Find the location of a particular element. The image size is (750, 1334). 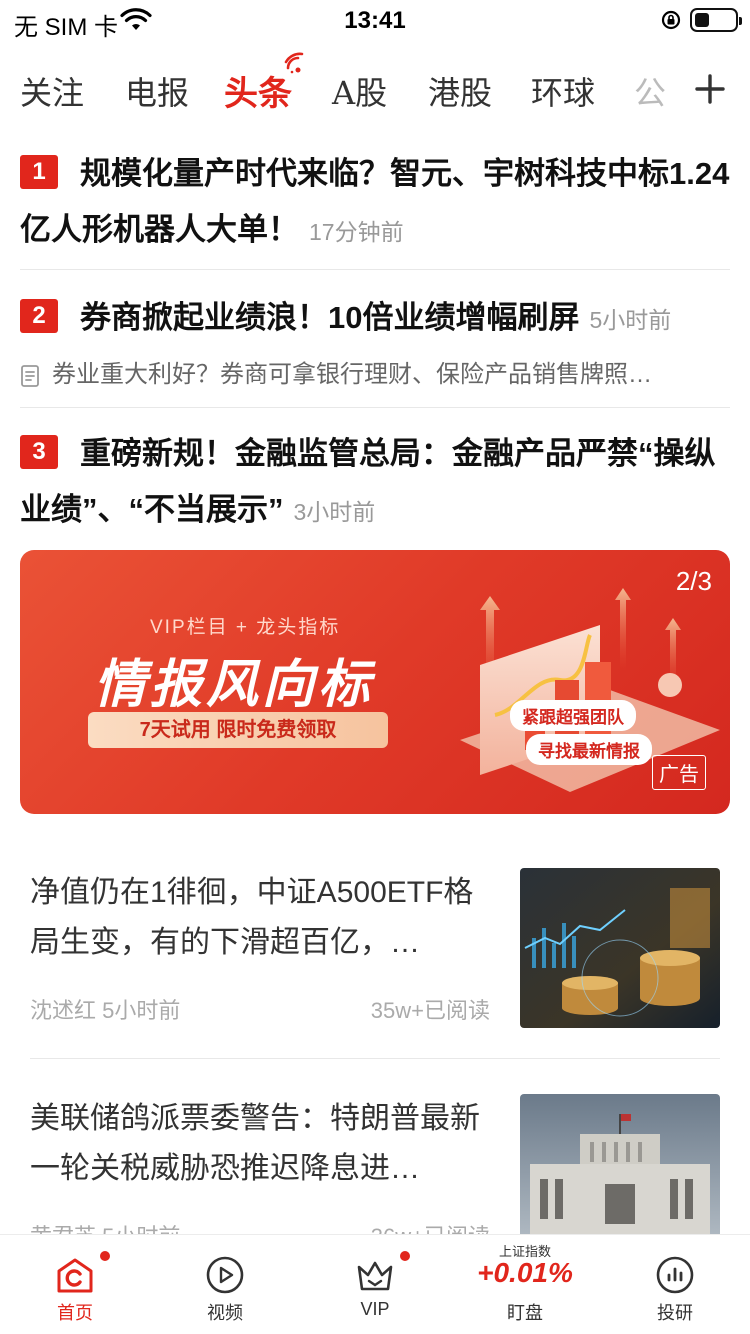

trial-button: 7天试用 限时免费领取 is located at coordinates (238, 730).